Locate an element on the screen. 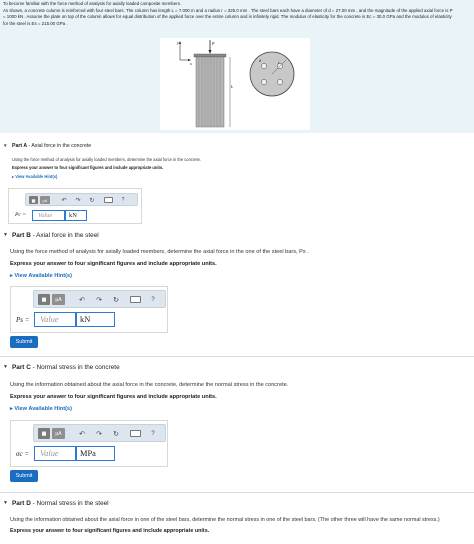 Image resolution: width=474 pixels, height=544 pixels. part-a-unit-input: kN is located at coordinates (76, 215).